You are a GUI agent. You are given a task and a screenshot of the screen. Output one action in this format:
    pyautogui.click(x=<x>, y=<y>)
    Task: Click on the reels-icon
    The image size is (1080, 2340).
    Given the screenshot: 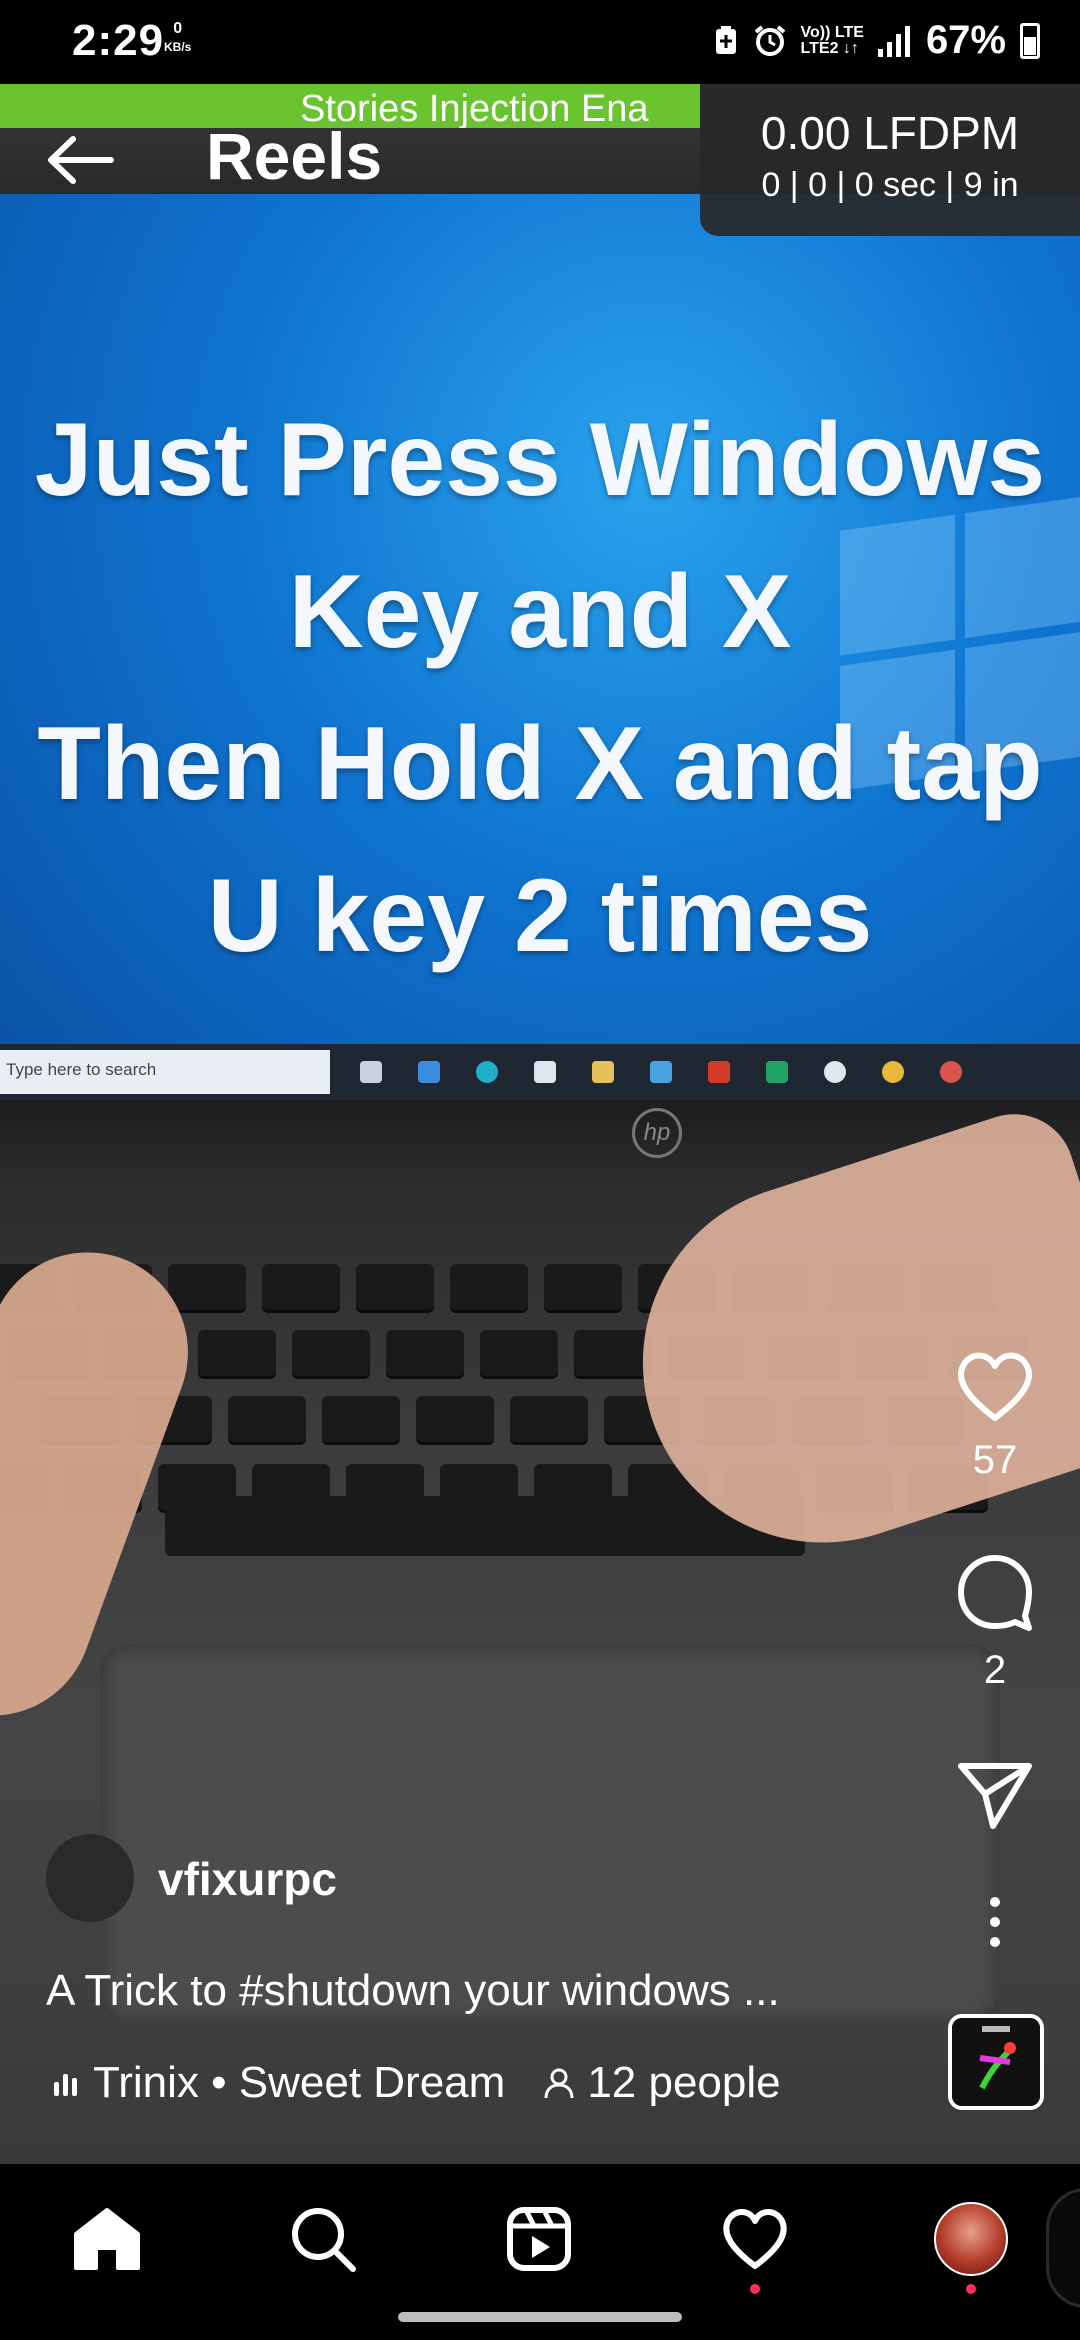 What is the action you would take?
    pyautogui.click(x=539, y=2239)
    